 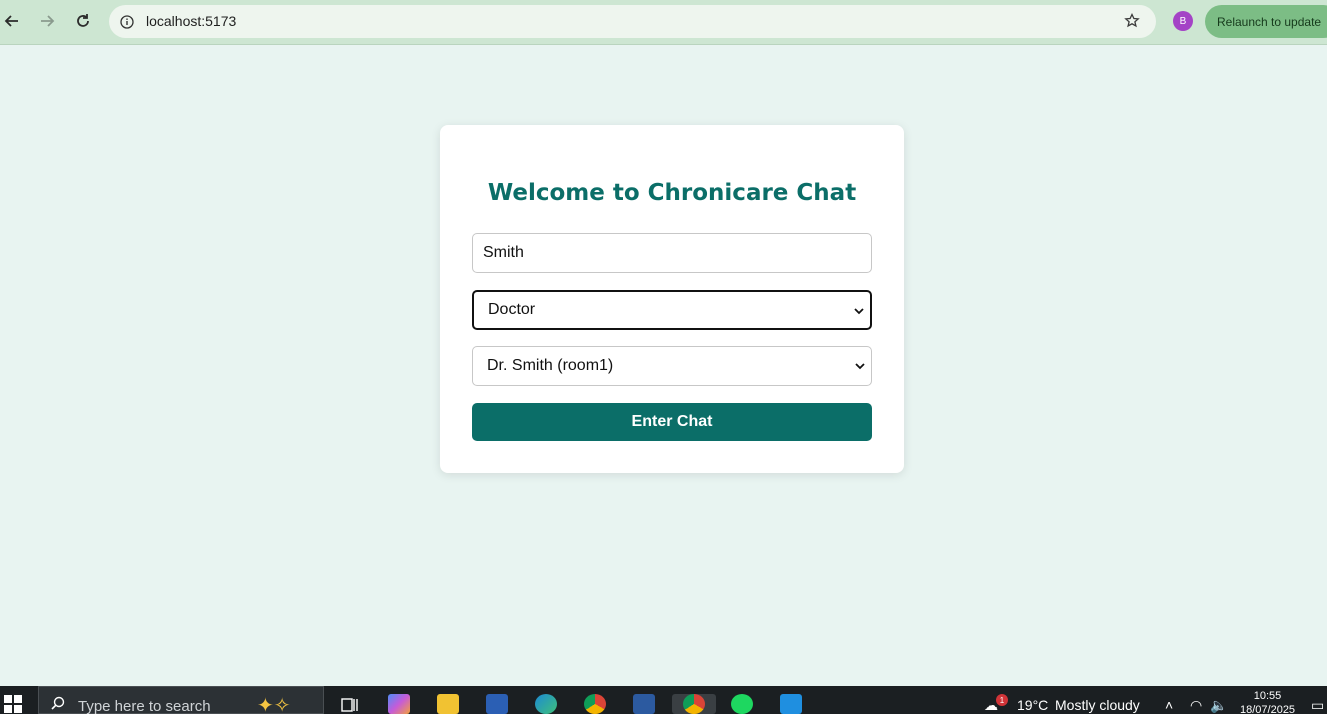 What do you see at coordinates (550, 365) in the screenshot?
I see `room-select-value: Dr. Smith (room1)` at bounding box center [550, 365].